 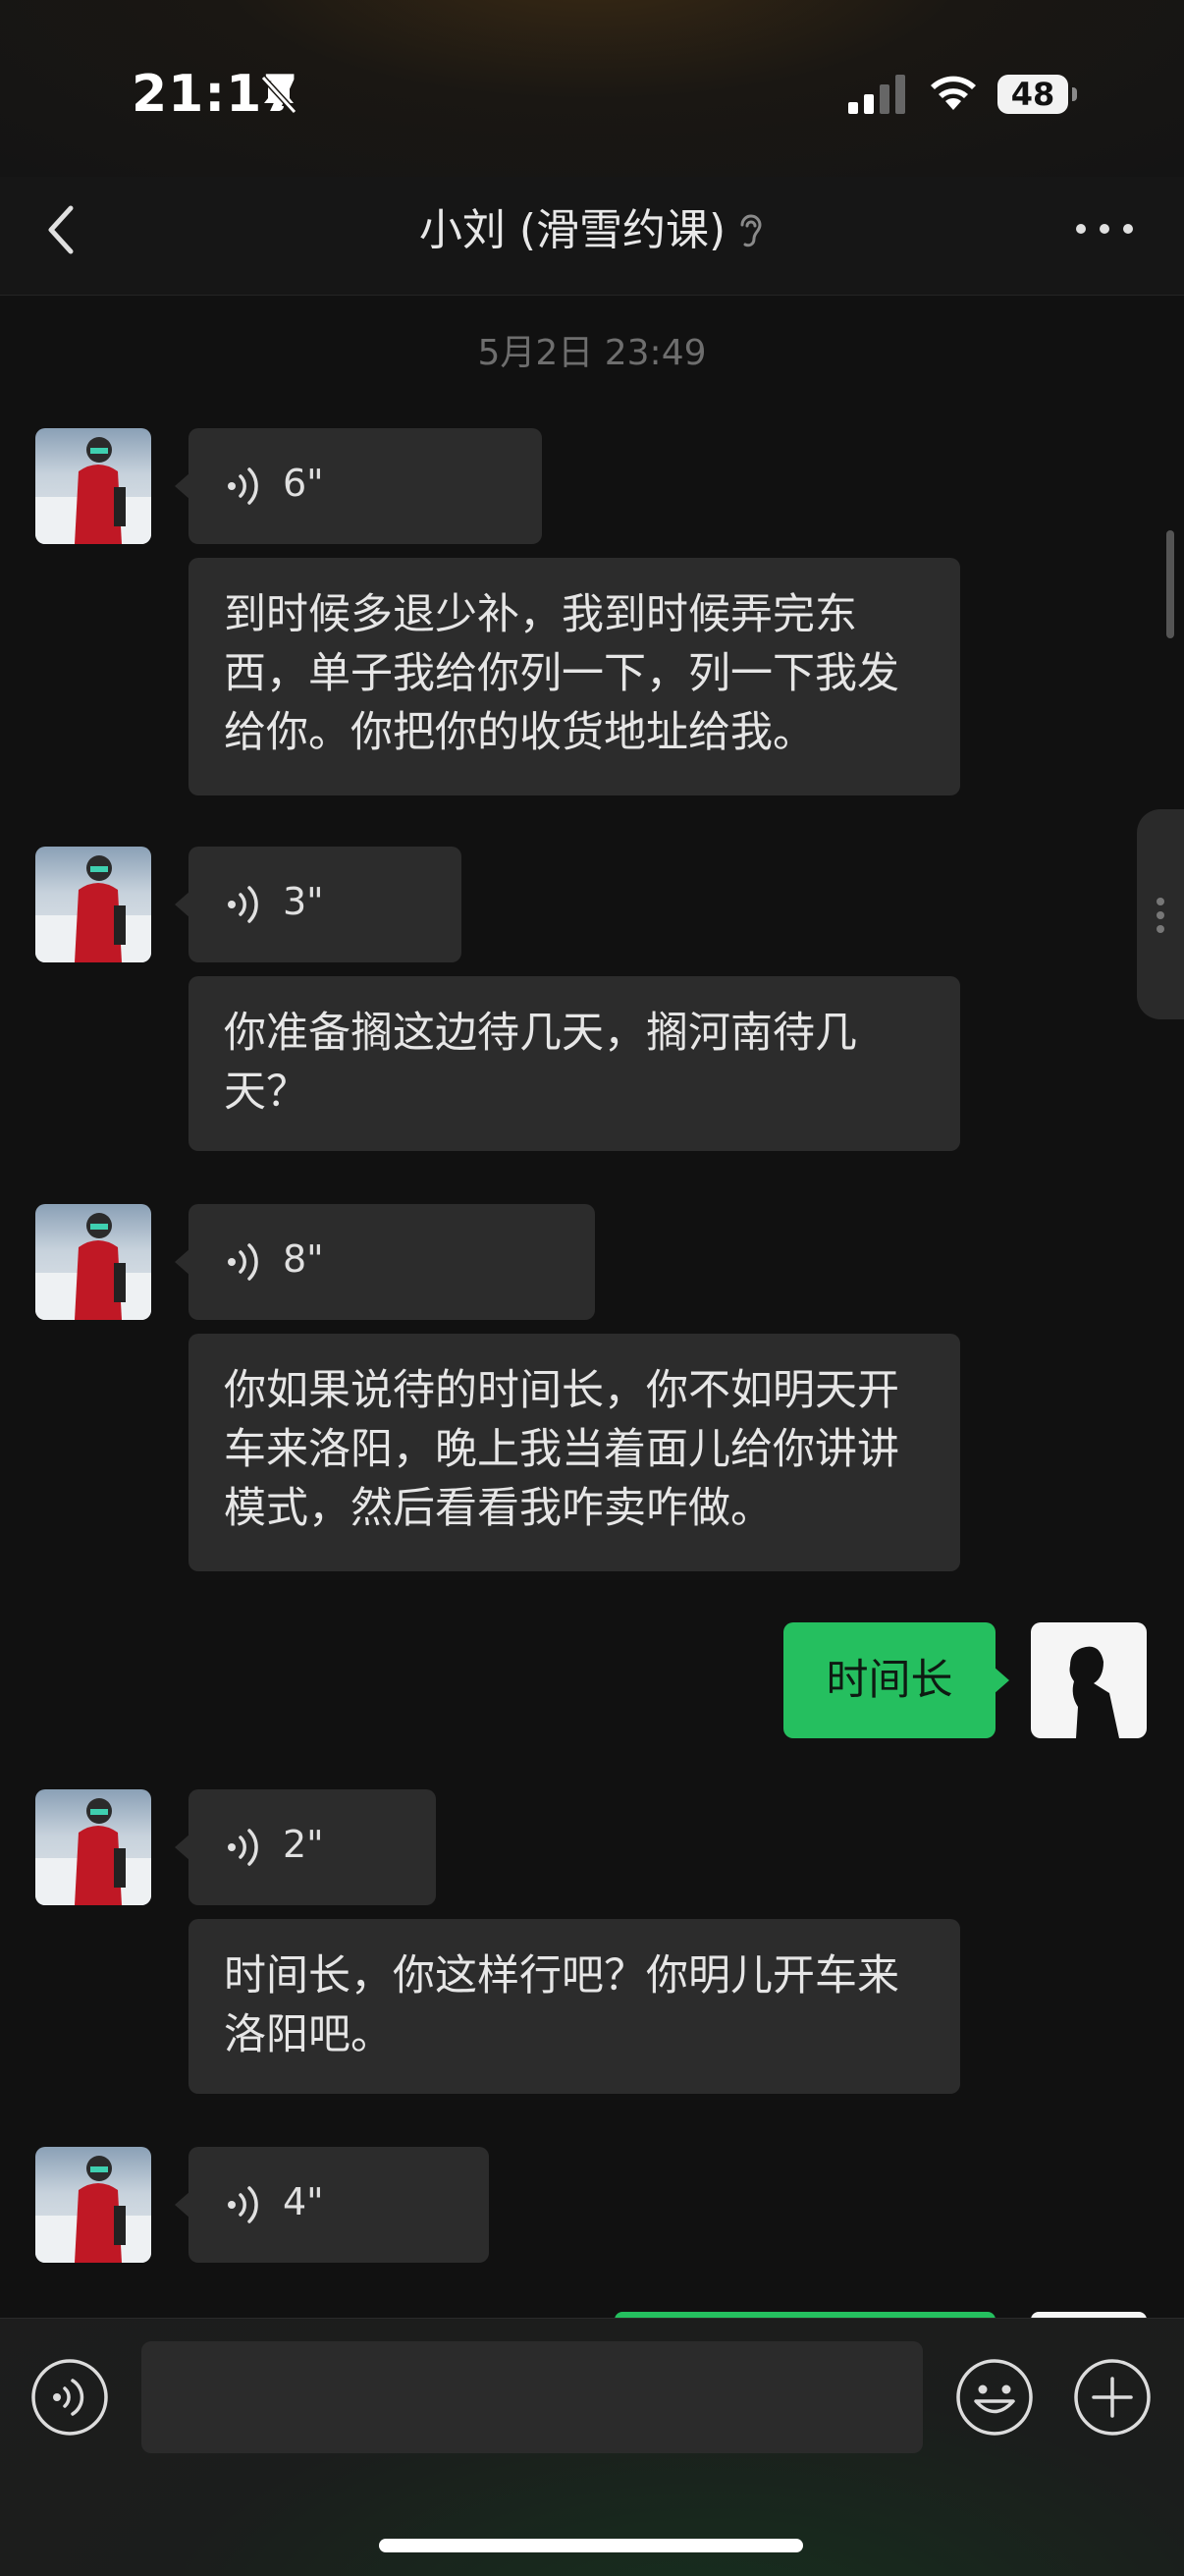 I want to click on chat-timestamp: 5月2日 23:49, so click(x=592, y=353).